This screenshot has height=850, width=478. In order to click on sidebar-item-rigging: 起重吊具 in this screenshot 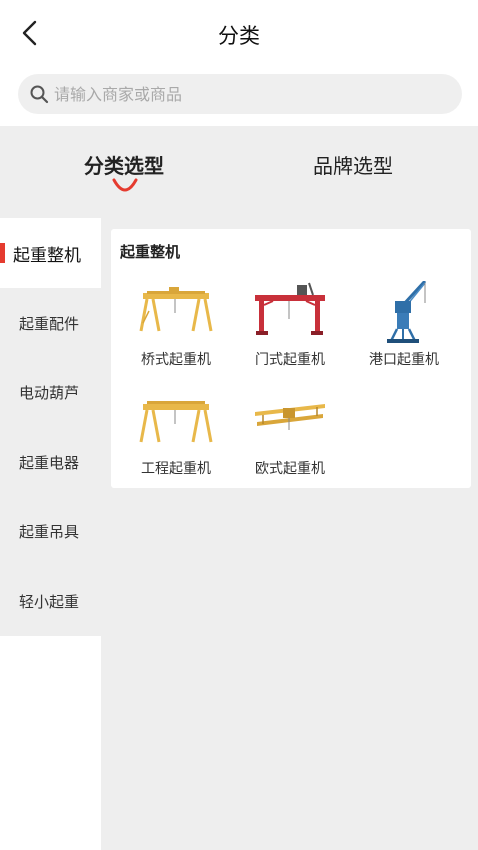, I will do `click(50, 531)`.